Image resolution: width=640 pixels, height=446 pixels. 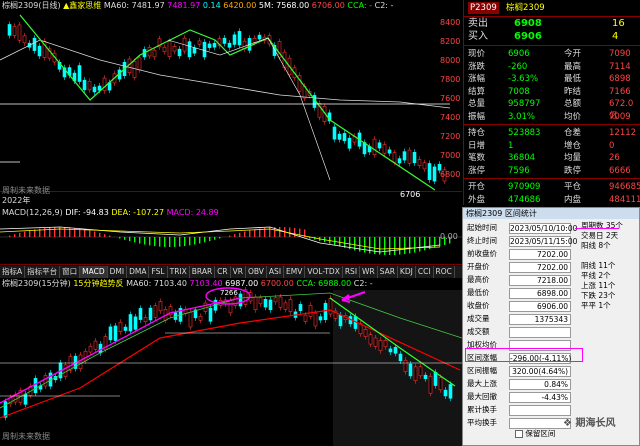 What do you see at coordinates (450, 174) in the screenshot?
I see `price-axis-label: 6800` at bounding box center [450, 174].